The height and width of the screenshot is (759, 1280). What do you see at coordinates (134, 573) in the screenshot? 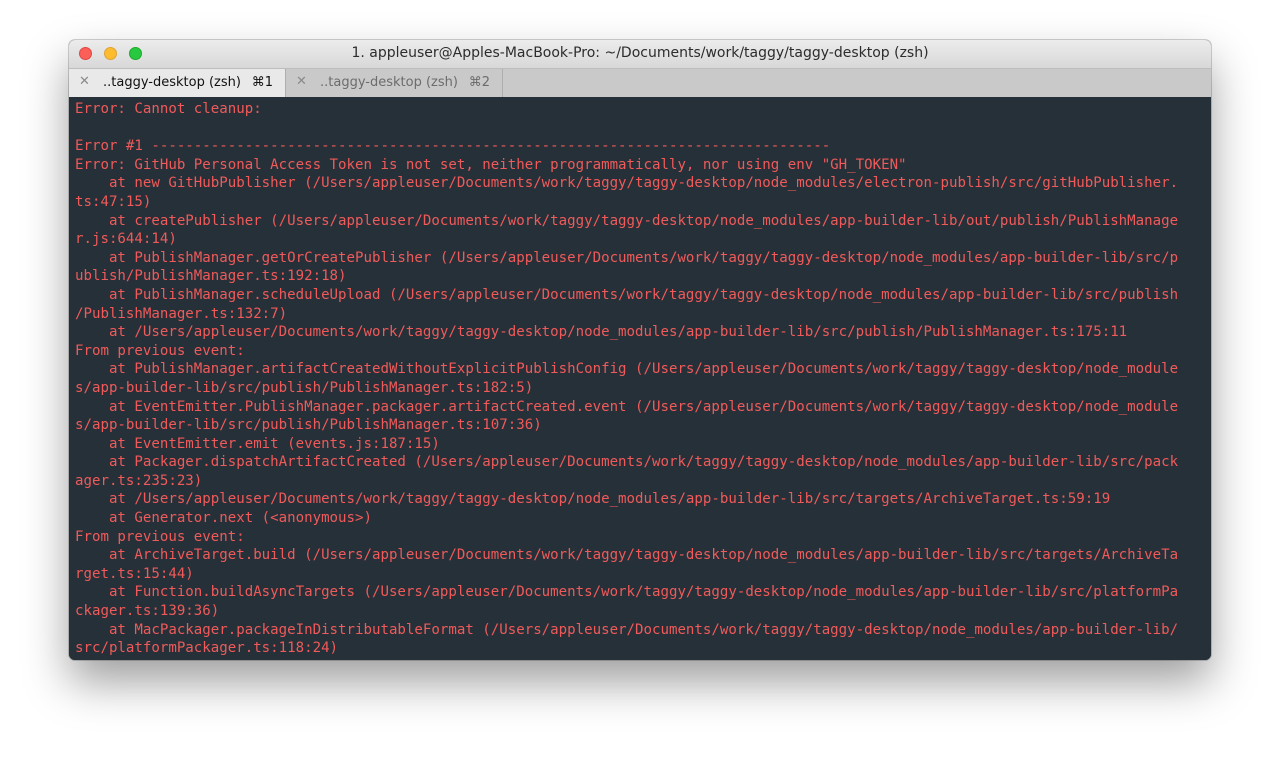
I see `terminal-line: rget.ts:15:44)` at bounding box center [134, 573].